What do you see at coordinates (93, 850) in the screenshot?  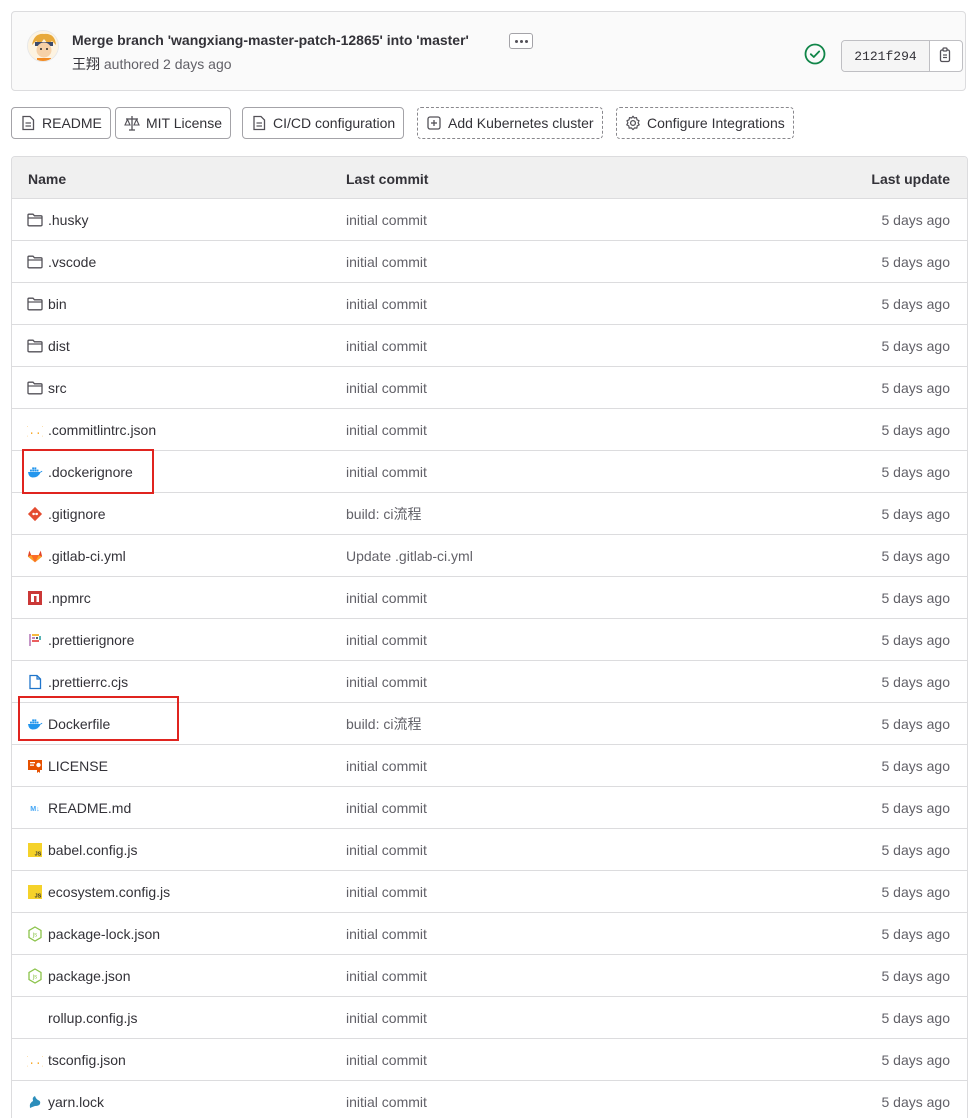 I see `file-name-link: babel.config.js` at bounding box center [93, 850].